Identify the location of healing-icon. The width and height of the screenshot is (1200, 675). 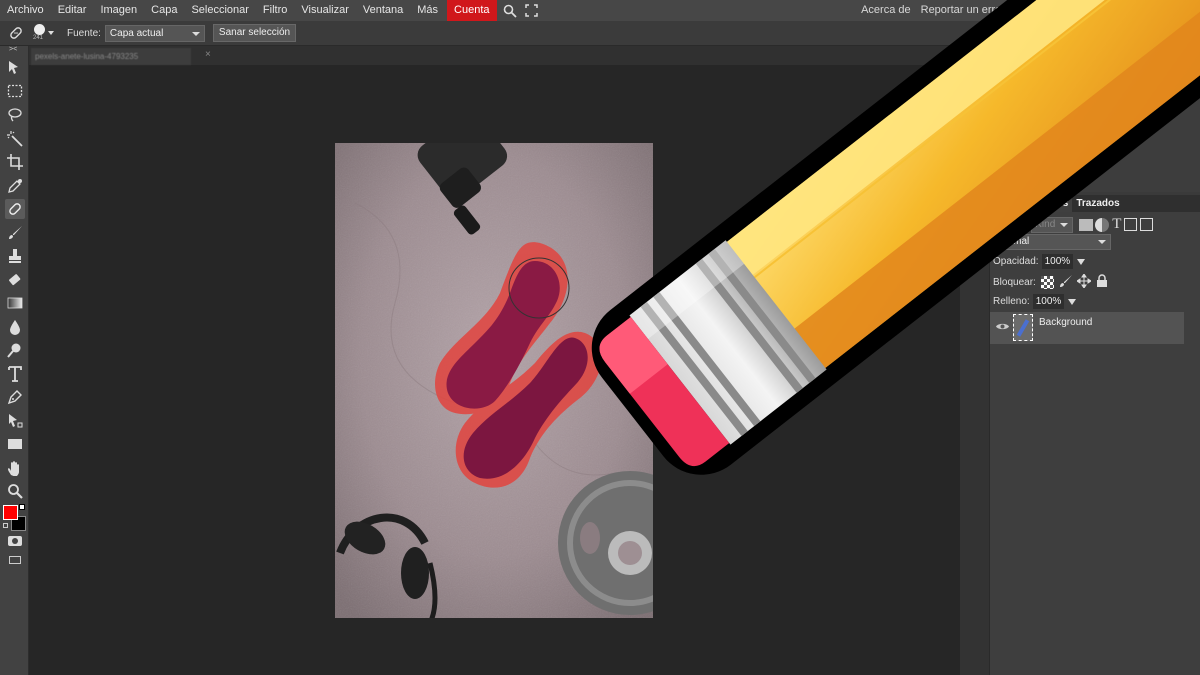
(15, 209).